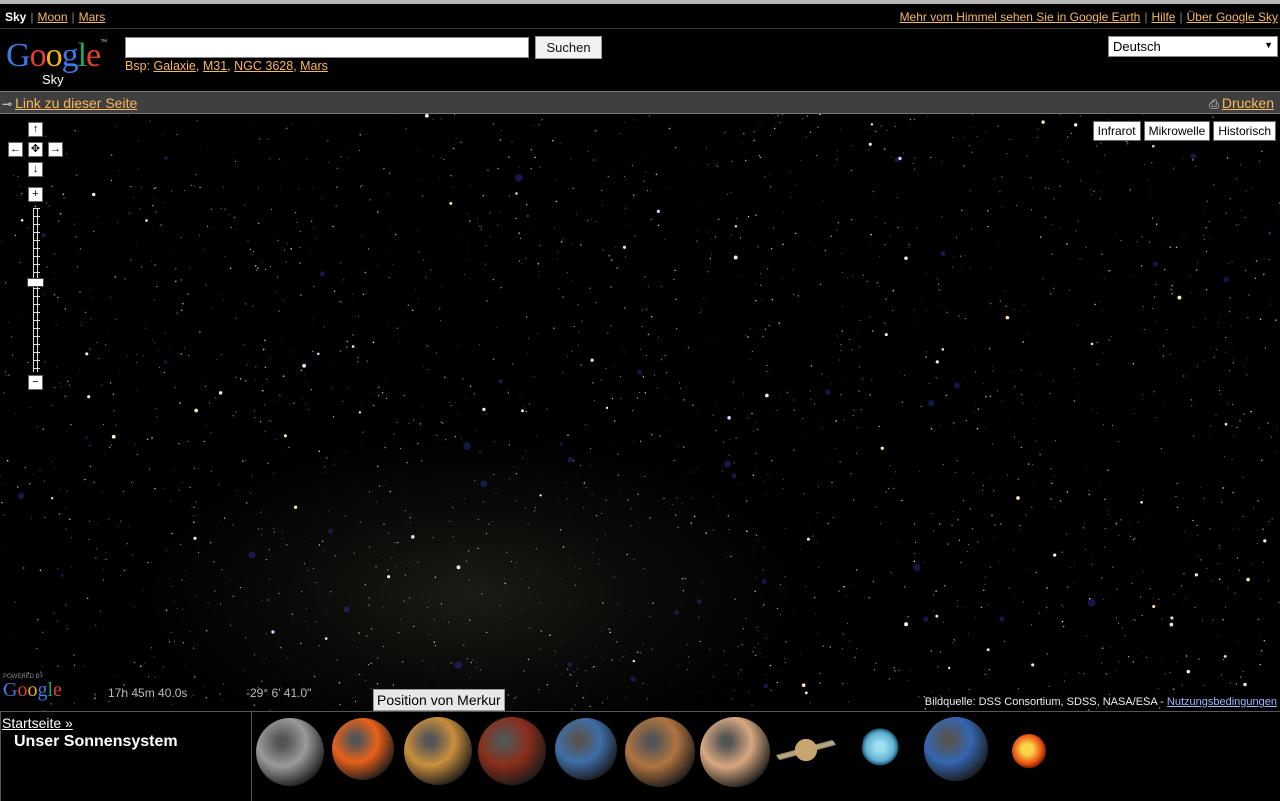  What do you see at coordinates (512, 751) in the screenshot?
I see `planet-mercury-icon` at bounding box center [512, 751].